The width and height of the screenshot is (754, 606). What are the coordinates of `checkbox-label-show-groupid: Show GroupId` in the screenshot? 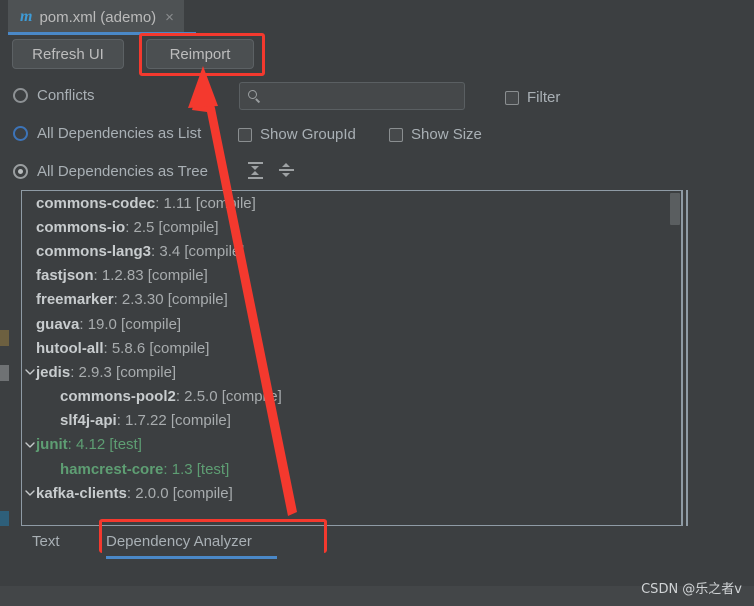 It's located at (308, 134).